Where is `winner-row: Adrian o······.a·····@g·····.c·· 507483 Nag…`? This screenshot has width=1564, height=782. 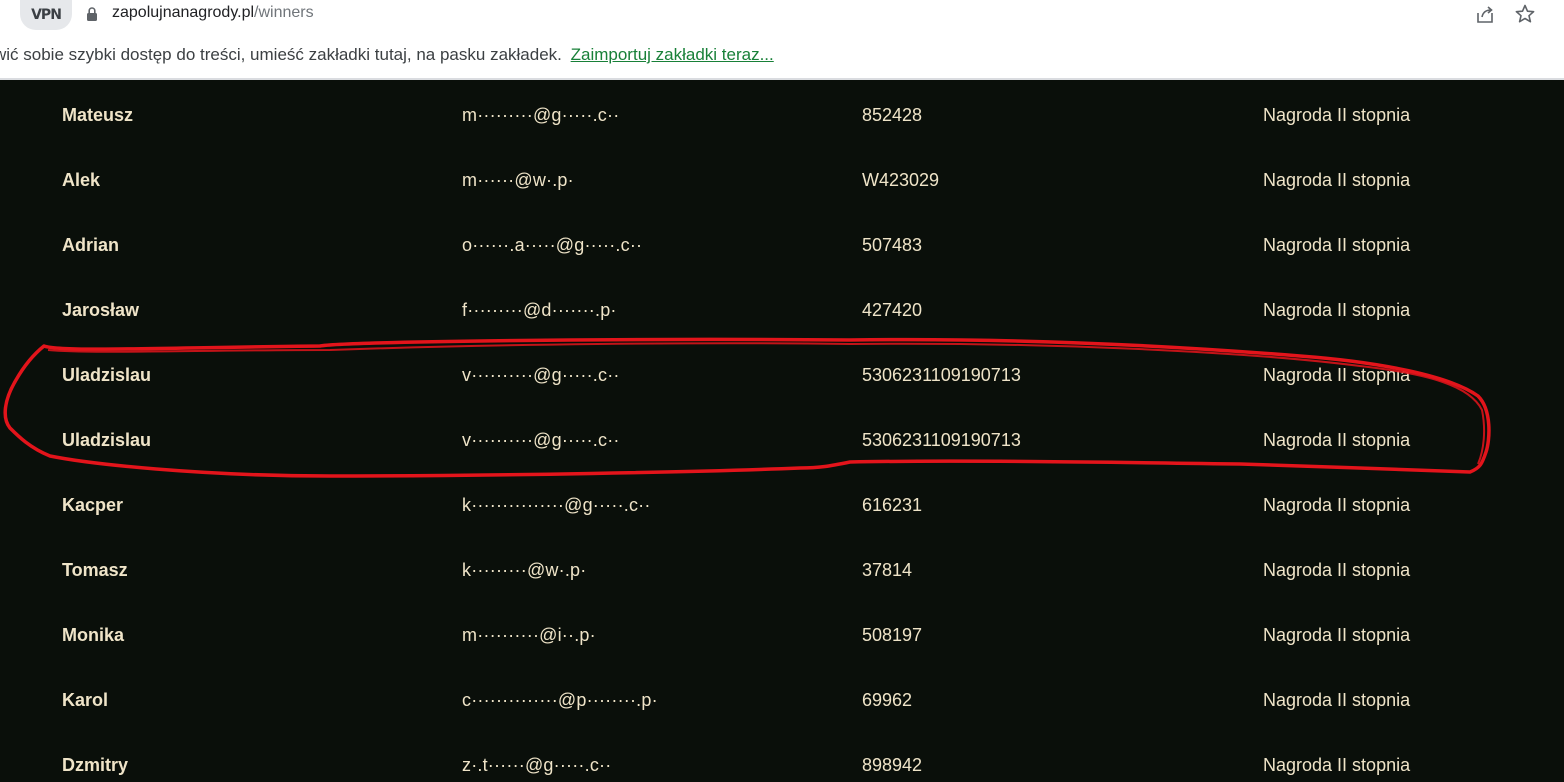 winner-row: Adrian o······.a·····@g·····.c·· 507483 Nag… is located at coordinates (782, 242).